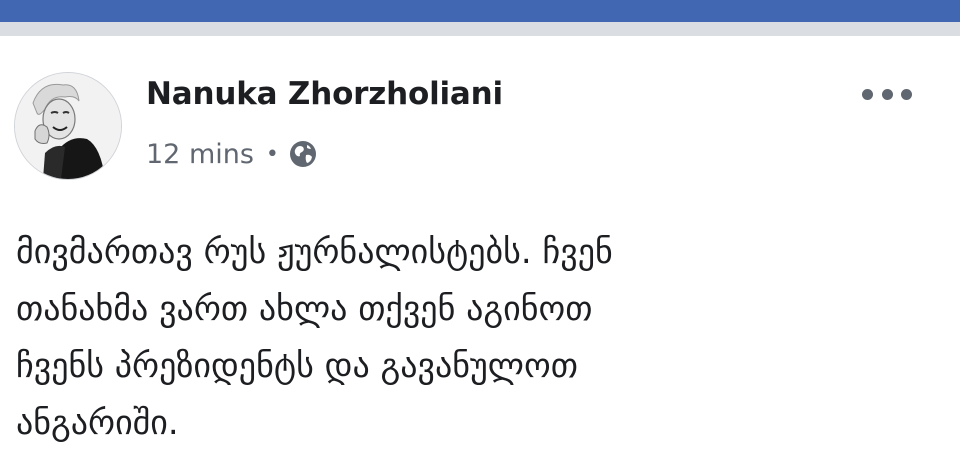 This screenshot has height=467, width=960. I want to click on post-meta: 12 mins •, so click(232, 154).